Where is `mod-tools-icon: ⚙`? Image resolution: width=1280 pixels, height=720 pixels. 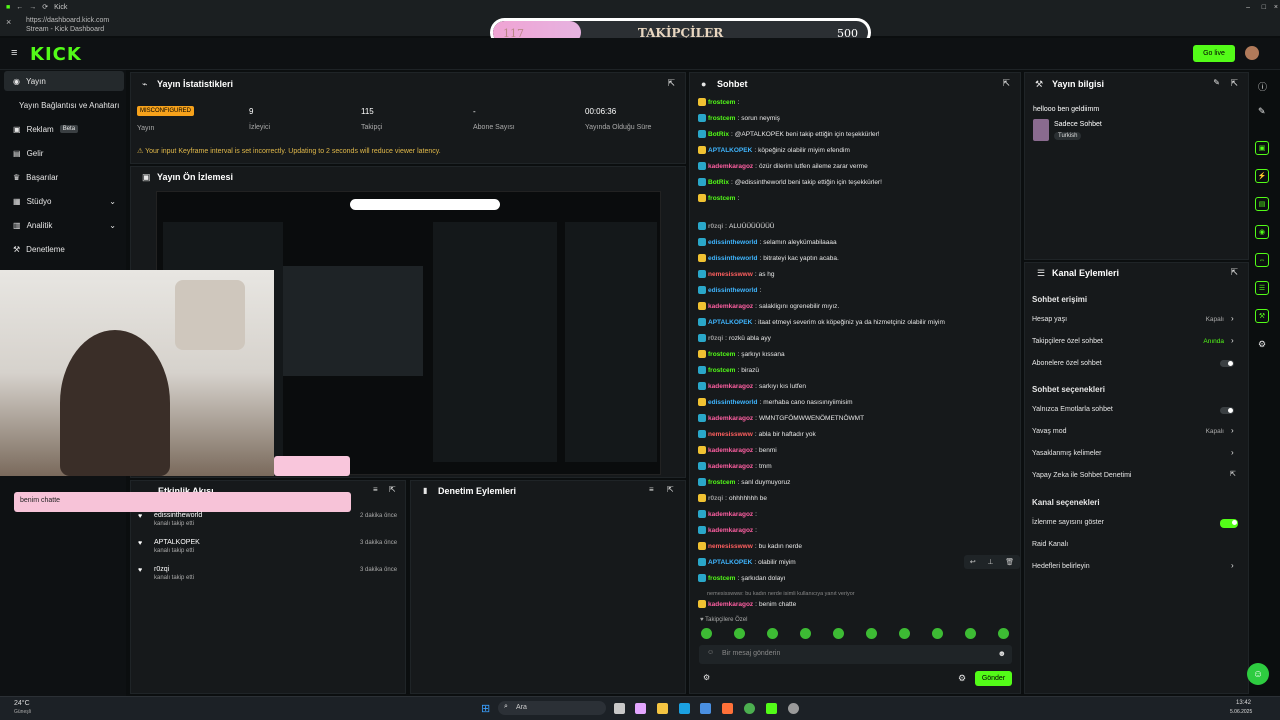
mod-tools-icon: ⚙ is located at coordinates (706, 677).